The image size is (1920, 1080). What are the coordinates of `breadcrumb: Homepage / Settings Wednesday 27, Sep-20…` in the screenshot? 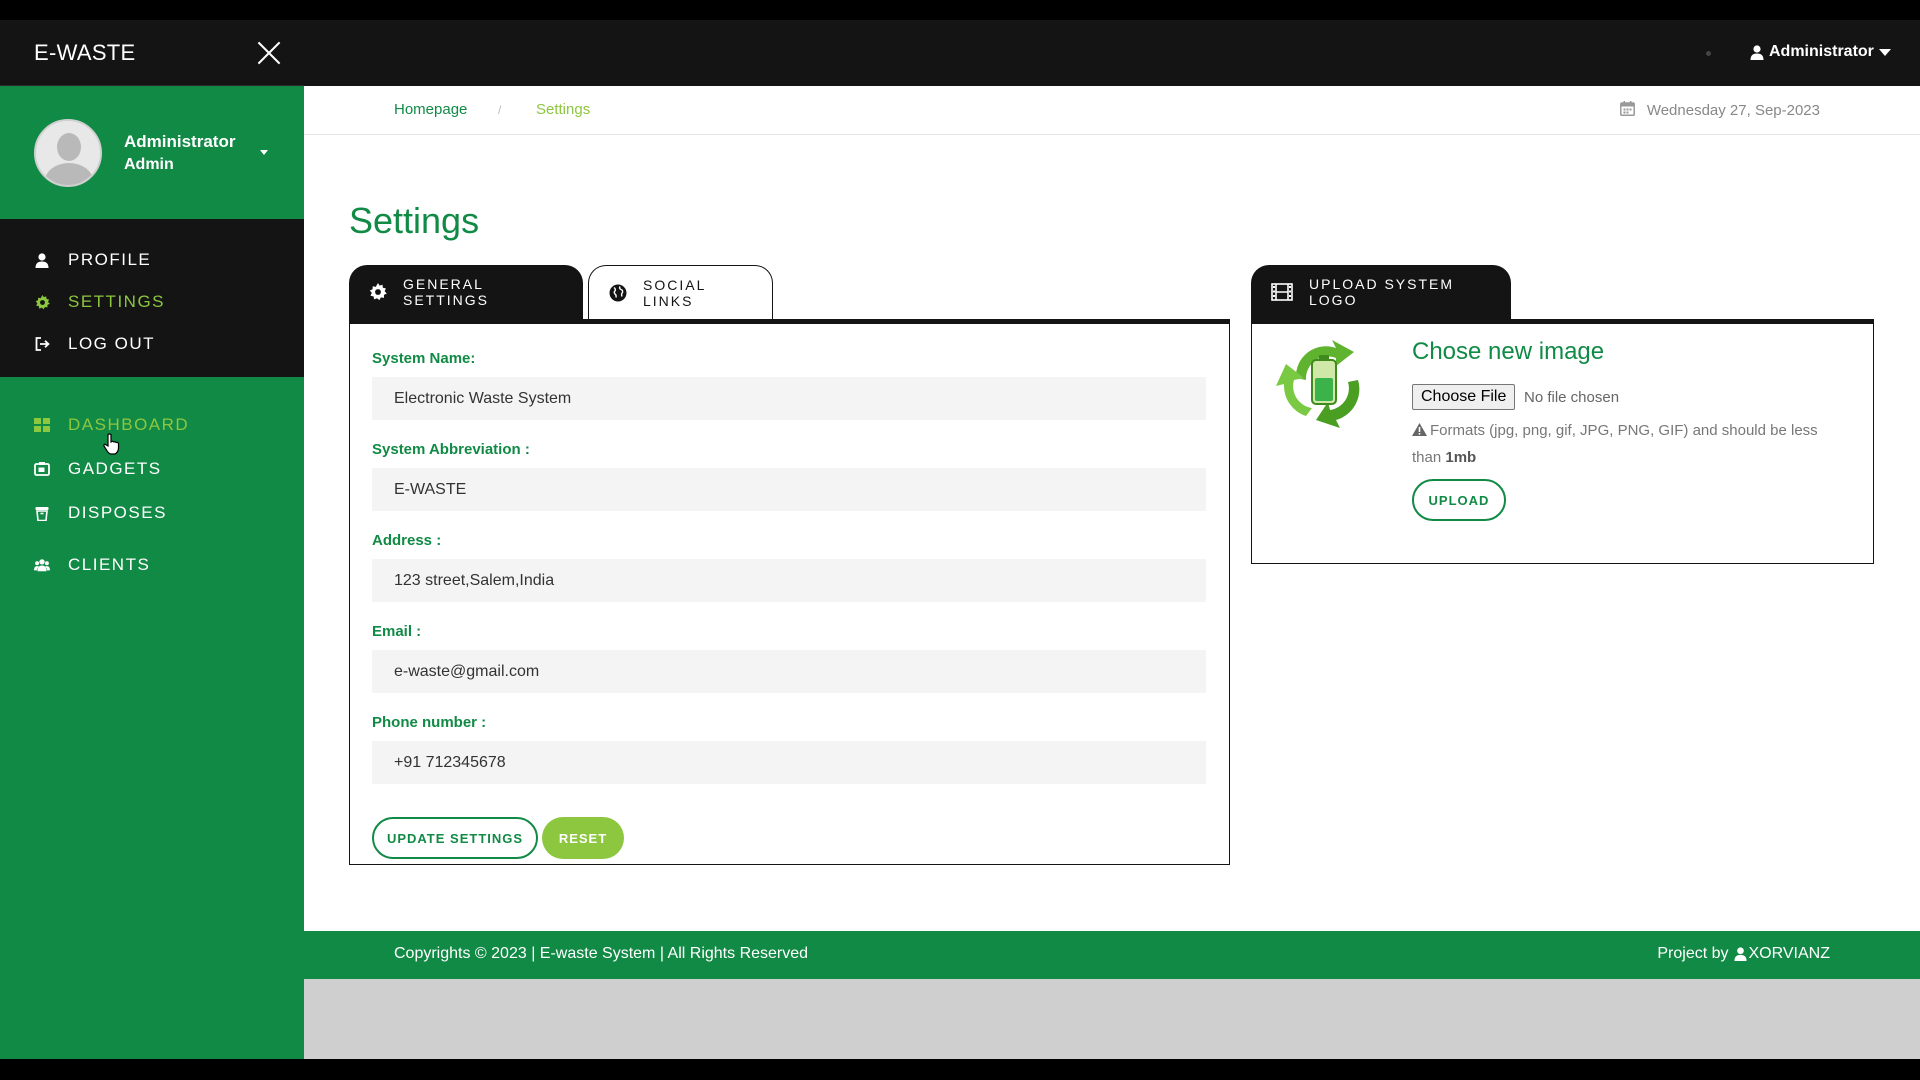 It's located at (1112, 110).